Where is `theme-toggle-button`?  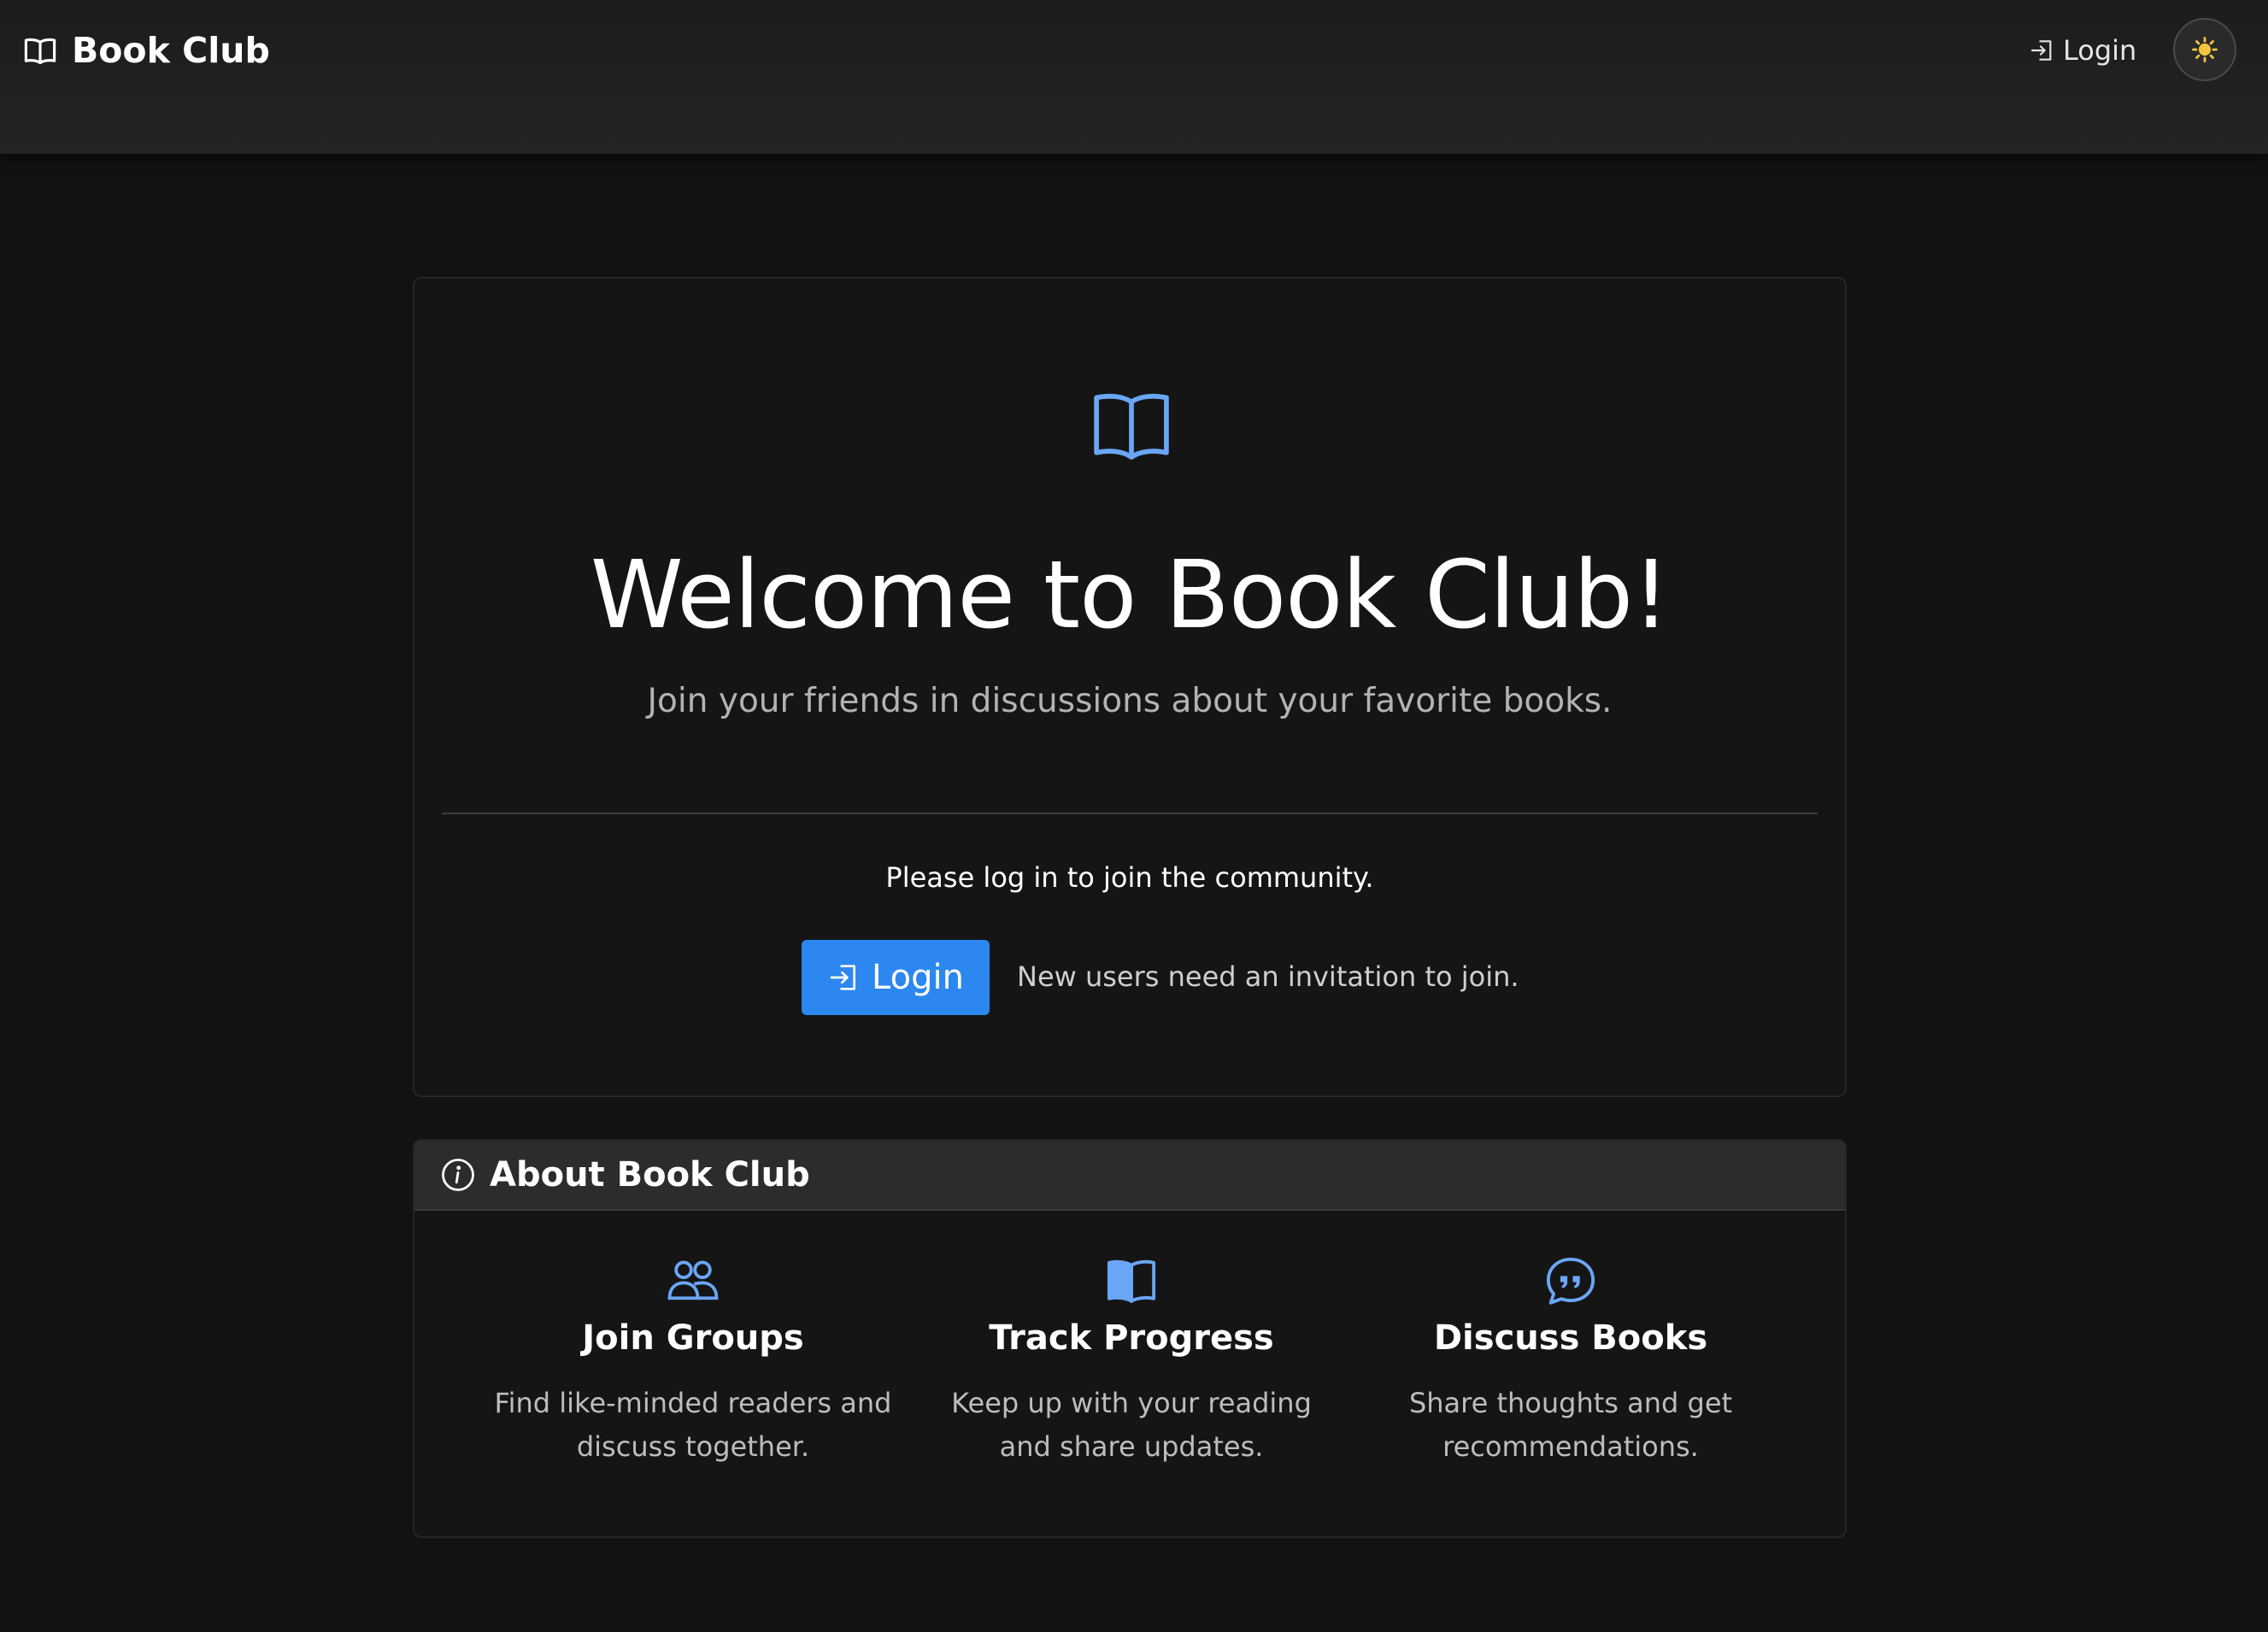 theme-toggle-button is located at coordinates (2204, 50).